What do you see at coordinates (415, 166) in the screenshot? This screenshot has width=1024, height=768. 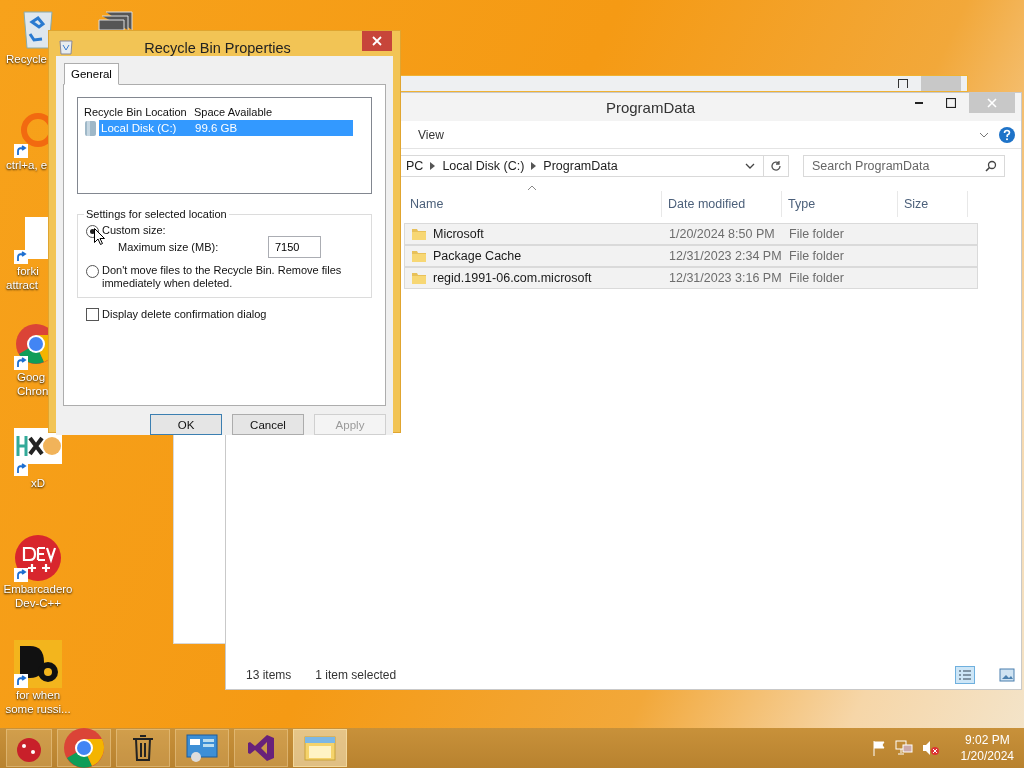 I see `breadcrumb-item: PC` at bounding box center [415, 166].